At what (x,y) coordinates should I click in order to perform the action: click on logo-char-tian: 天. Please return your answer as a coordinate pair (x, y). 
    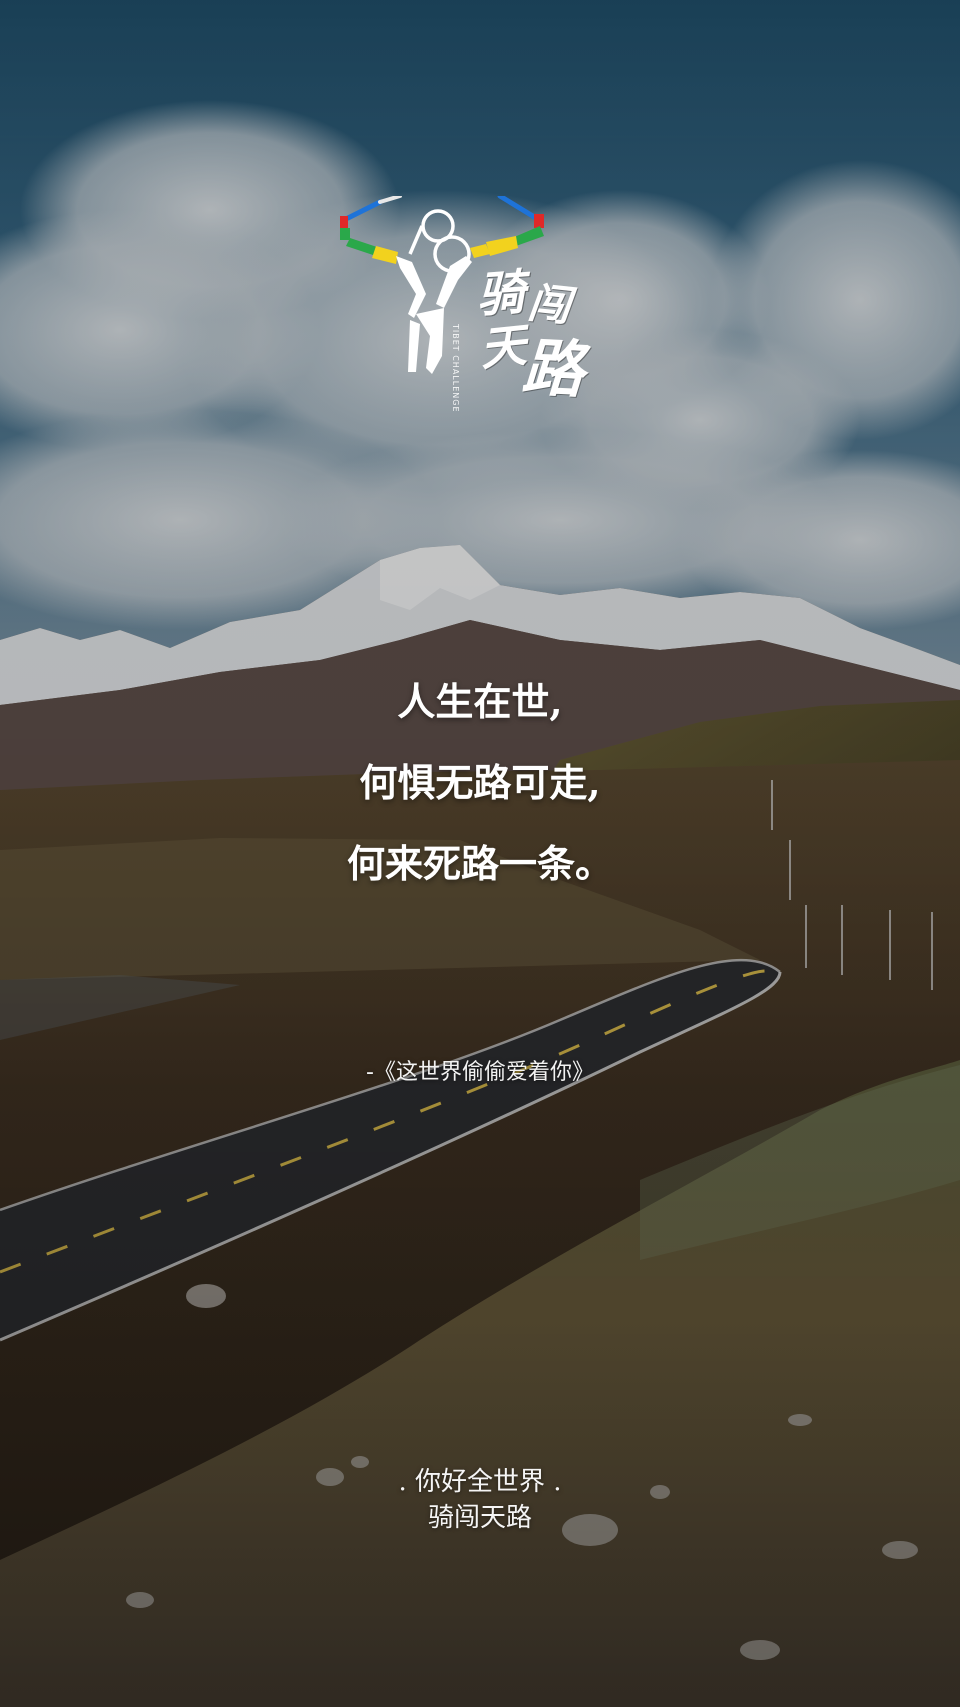
    Looking at the image, I should click on (503, 347).